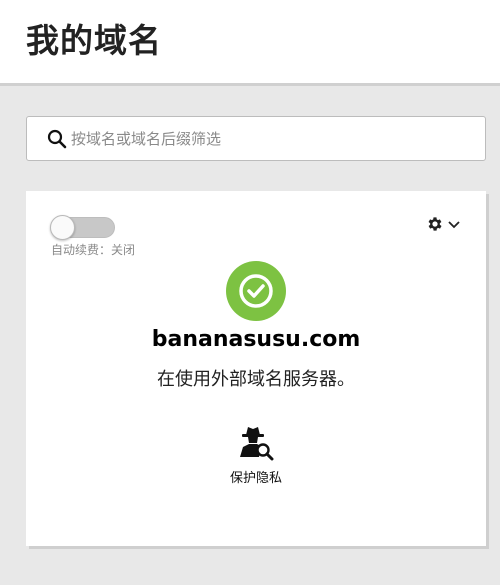  I want to click on domain-name: bananasusu.com, so click(256, 339).